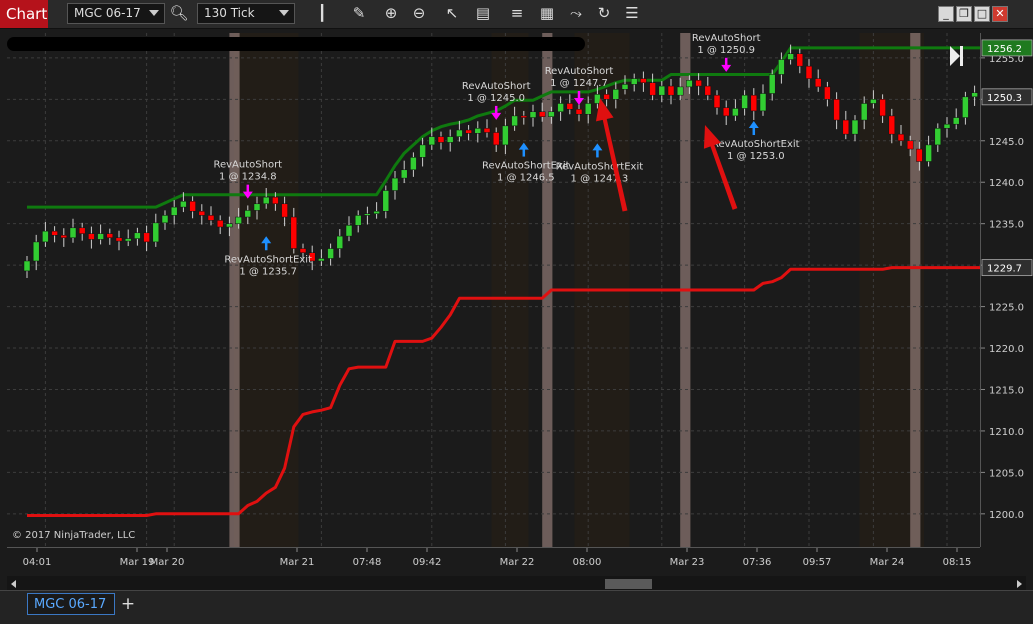 The width and height of the screenshot is (1033, 624). Describe the element at coordinates (391, 13) in the screenshot. I see `zoom-in-icon: ⊕` at that location.